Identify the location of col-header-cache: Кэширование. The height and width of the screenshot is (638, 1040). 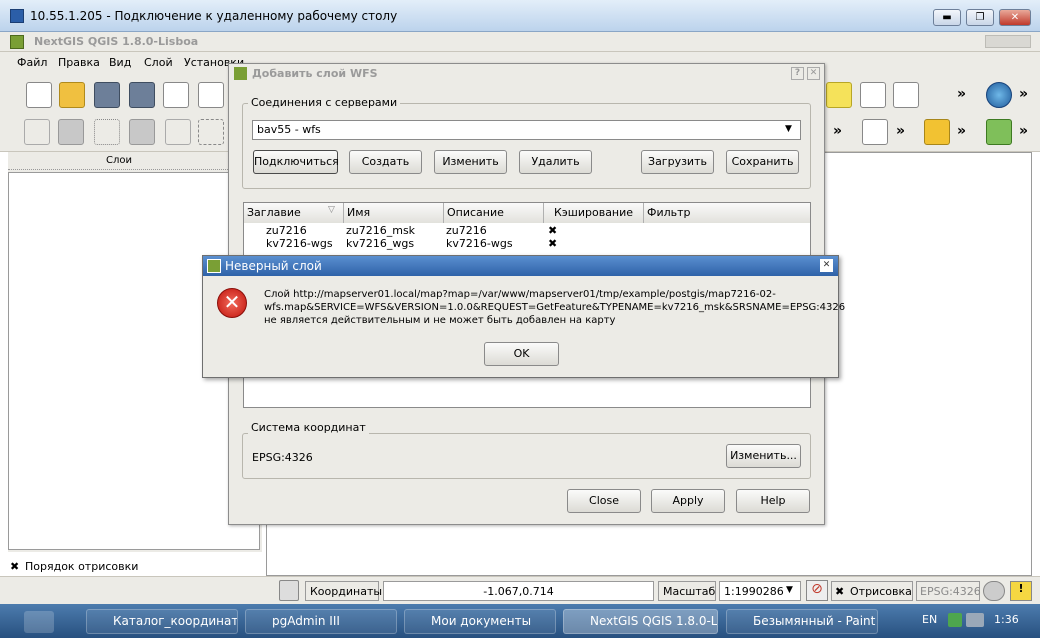
(594, 213).